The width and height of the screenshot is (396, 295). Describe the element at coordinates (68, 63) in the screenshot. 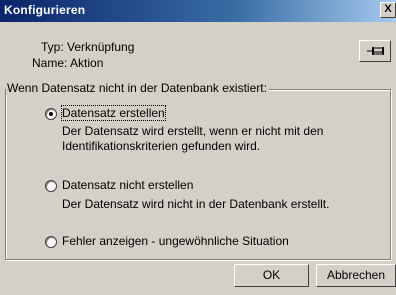

I see `name-label: Name: Aktion` at that location.